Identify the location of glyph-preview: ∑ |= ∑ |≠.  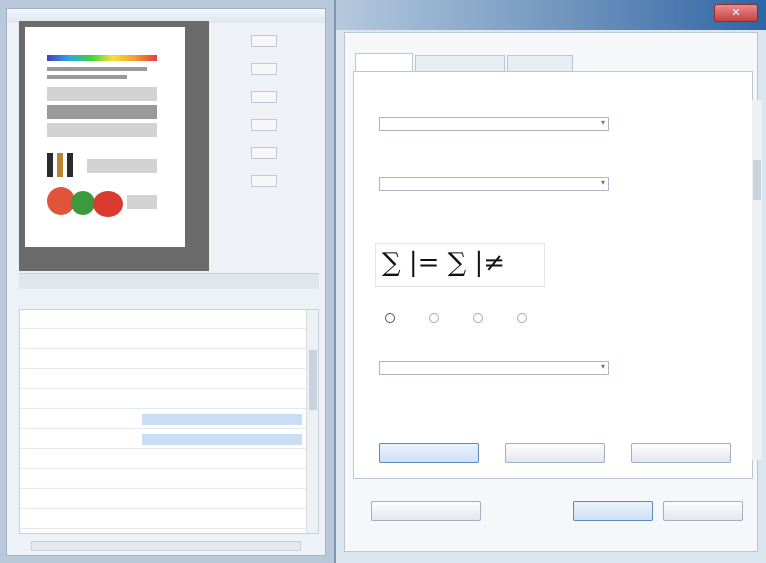
(444, 263).